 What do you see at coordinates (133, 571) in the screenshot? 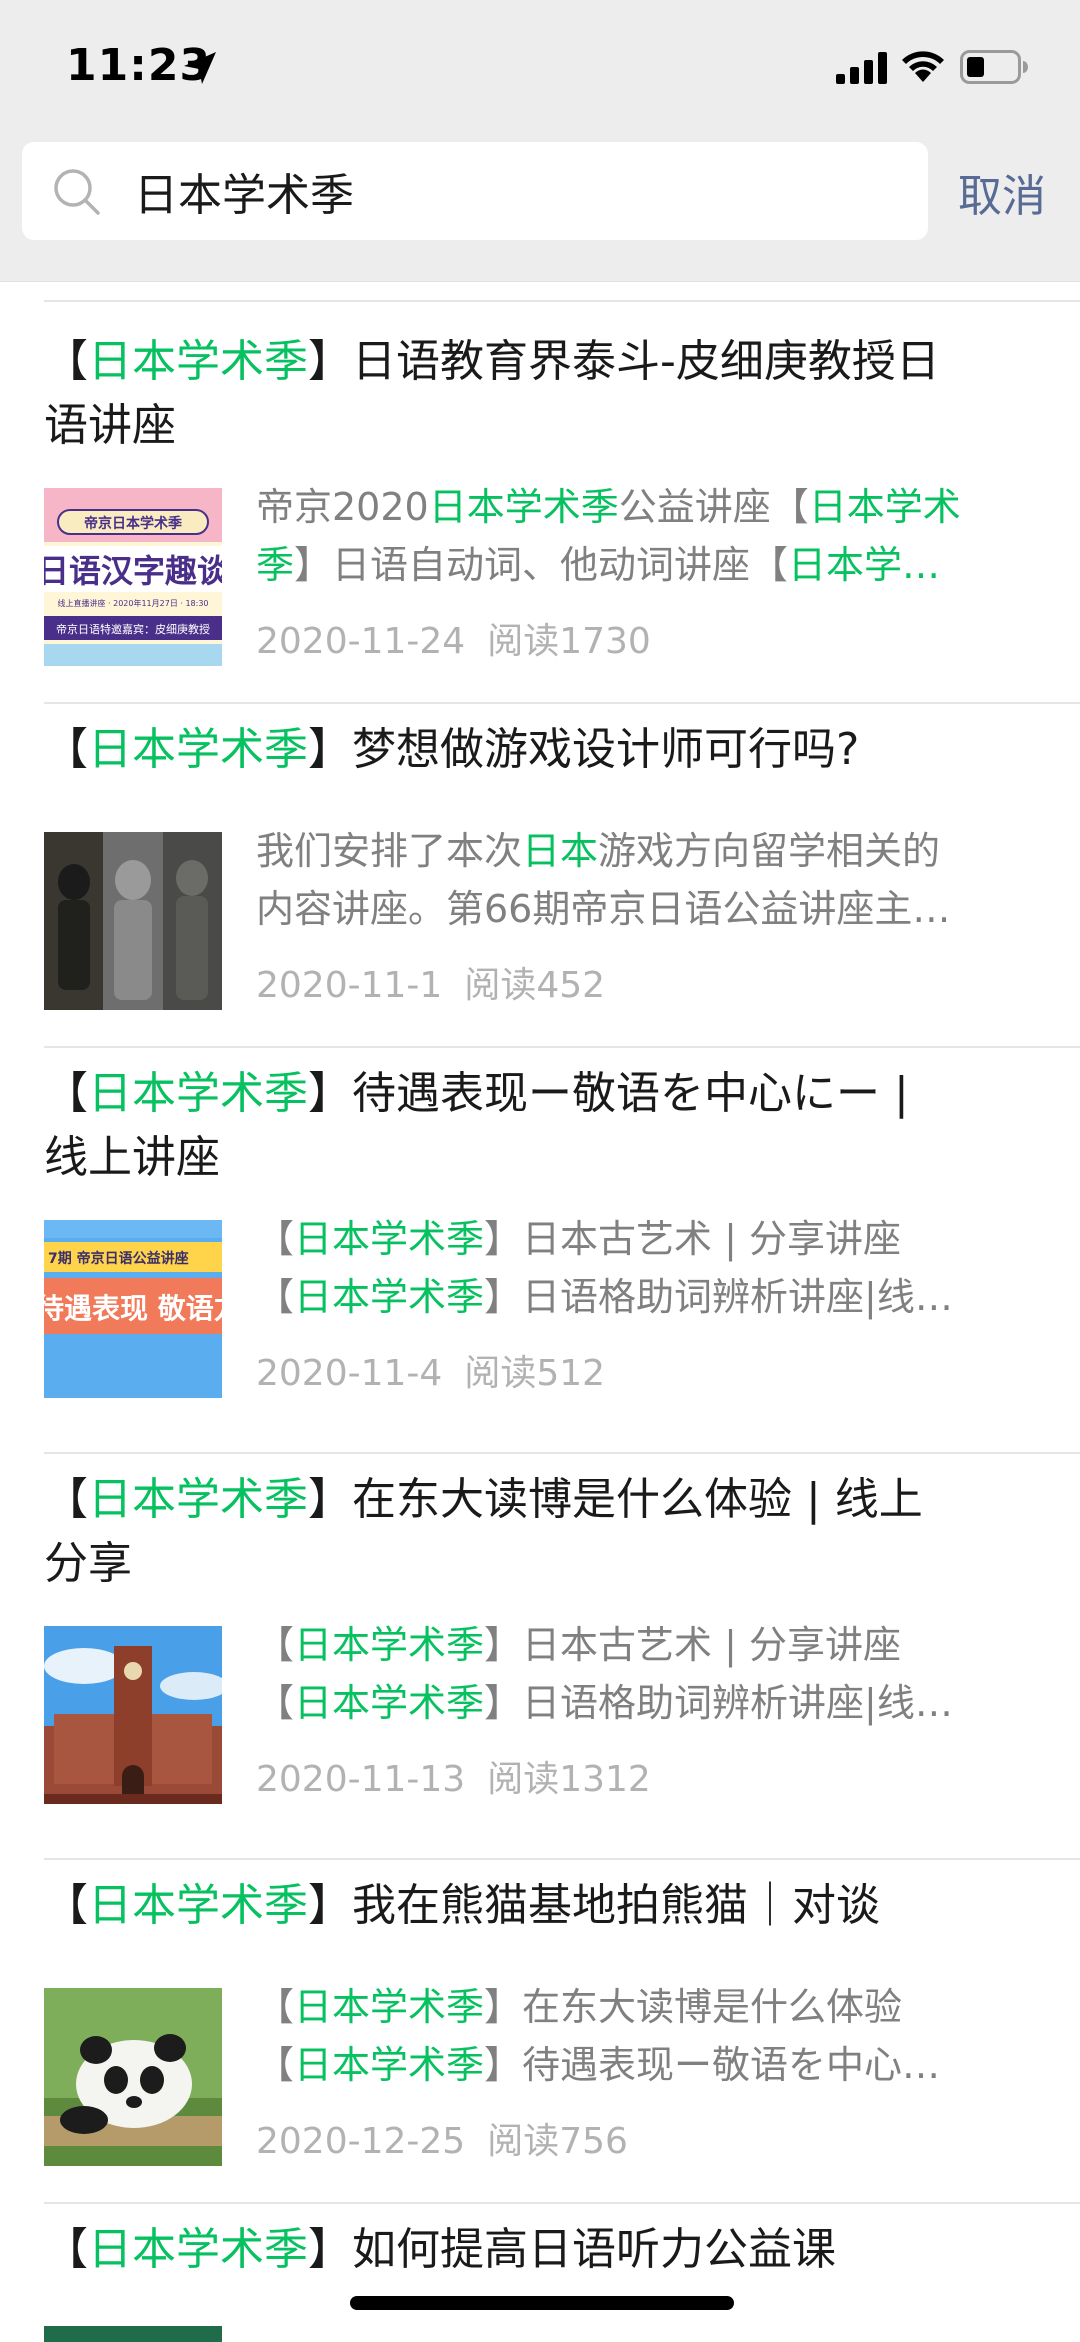
I see `svg-text: 日语汉字趣谈` at bounding box center [133, 571].